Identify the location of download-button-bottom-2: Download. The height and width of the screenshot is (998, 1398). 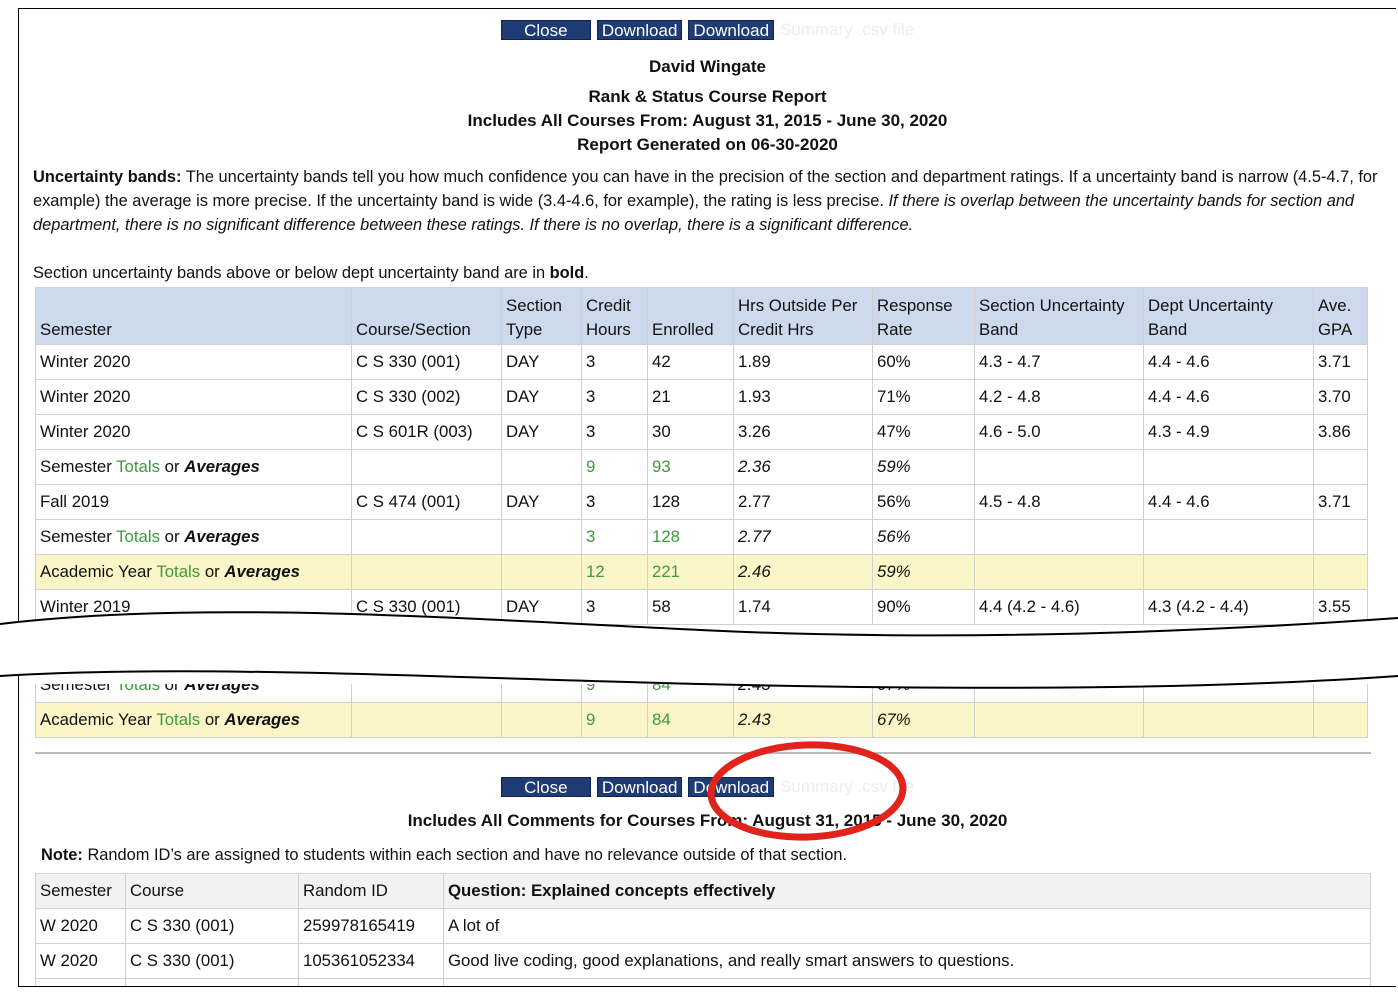
(731, 787).